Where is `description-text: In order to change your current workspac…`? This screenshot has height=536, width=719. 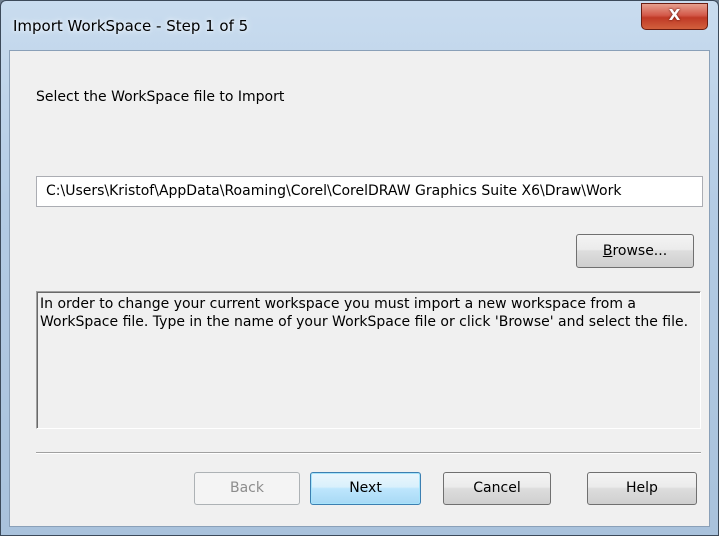 description-text: In order to change your current workspac… is located at coordinates (364, 313).